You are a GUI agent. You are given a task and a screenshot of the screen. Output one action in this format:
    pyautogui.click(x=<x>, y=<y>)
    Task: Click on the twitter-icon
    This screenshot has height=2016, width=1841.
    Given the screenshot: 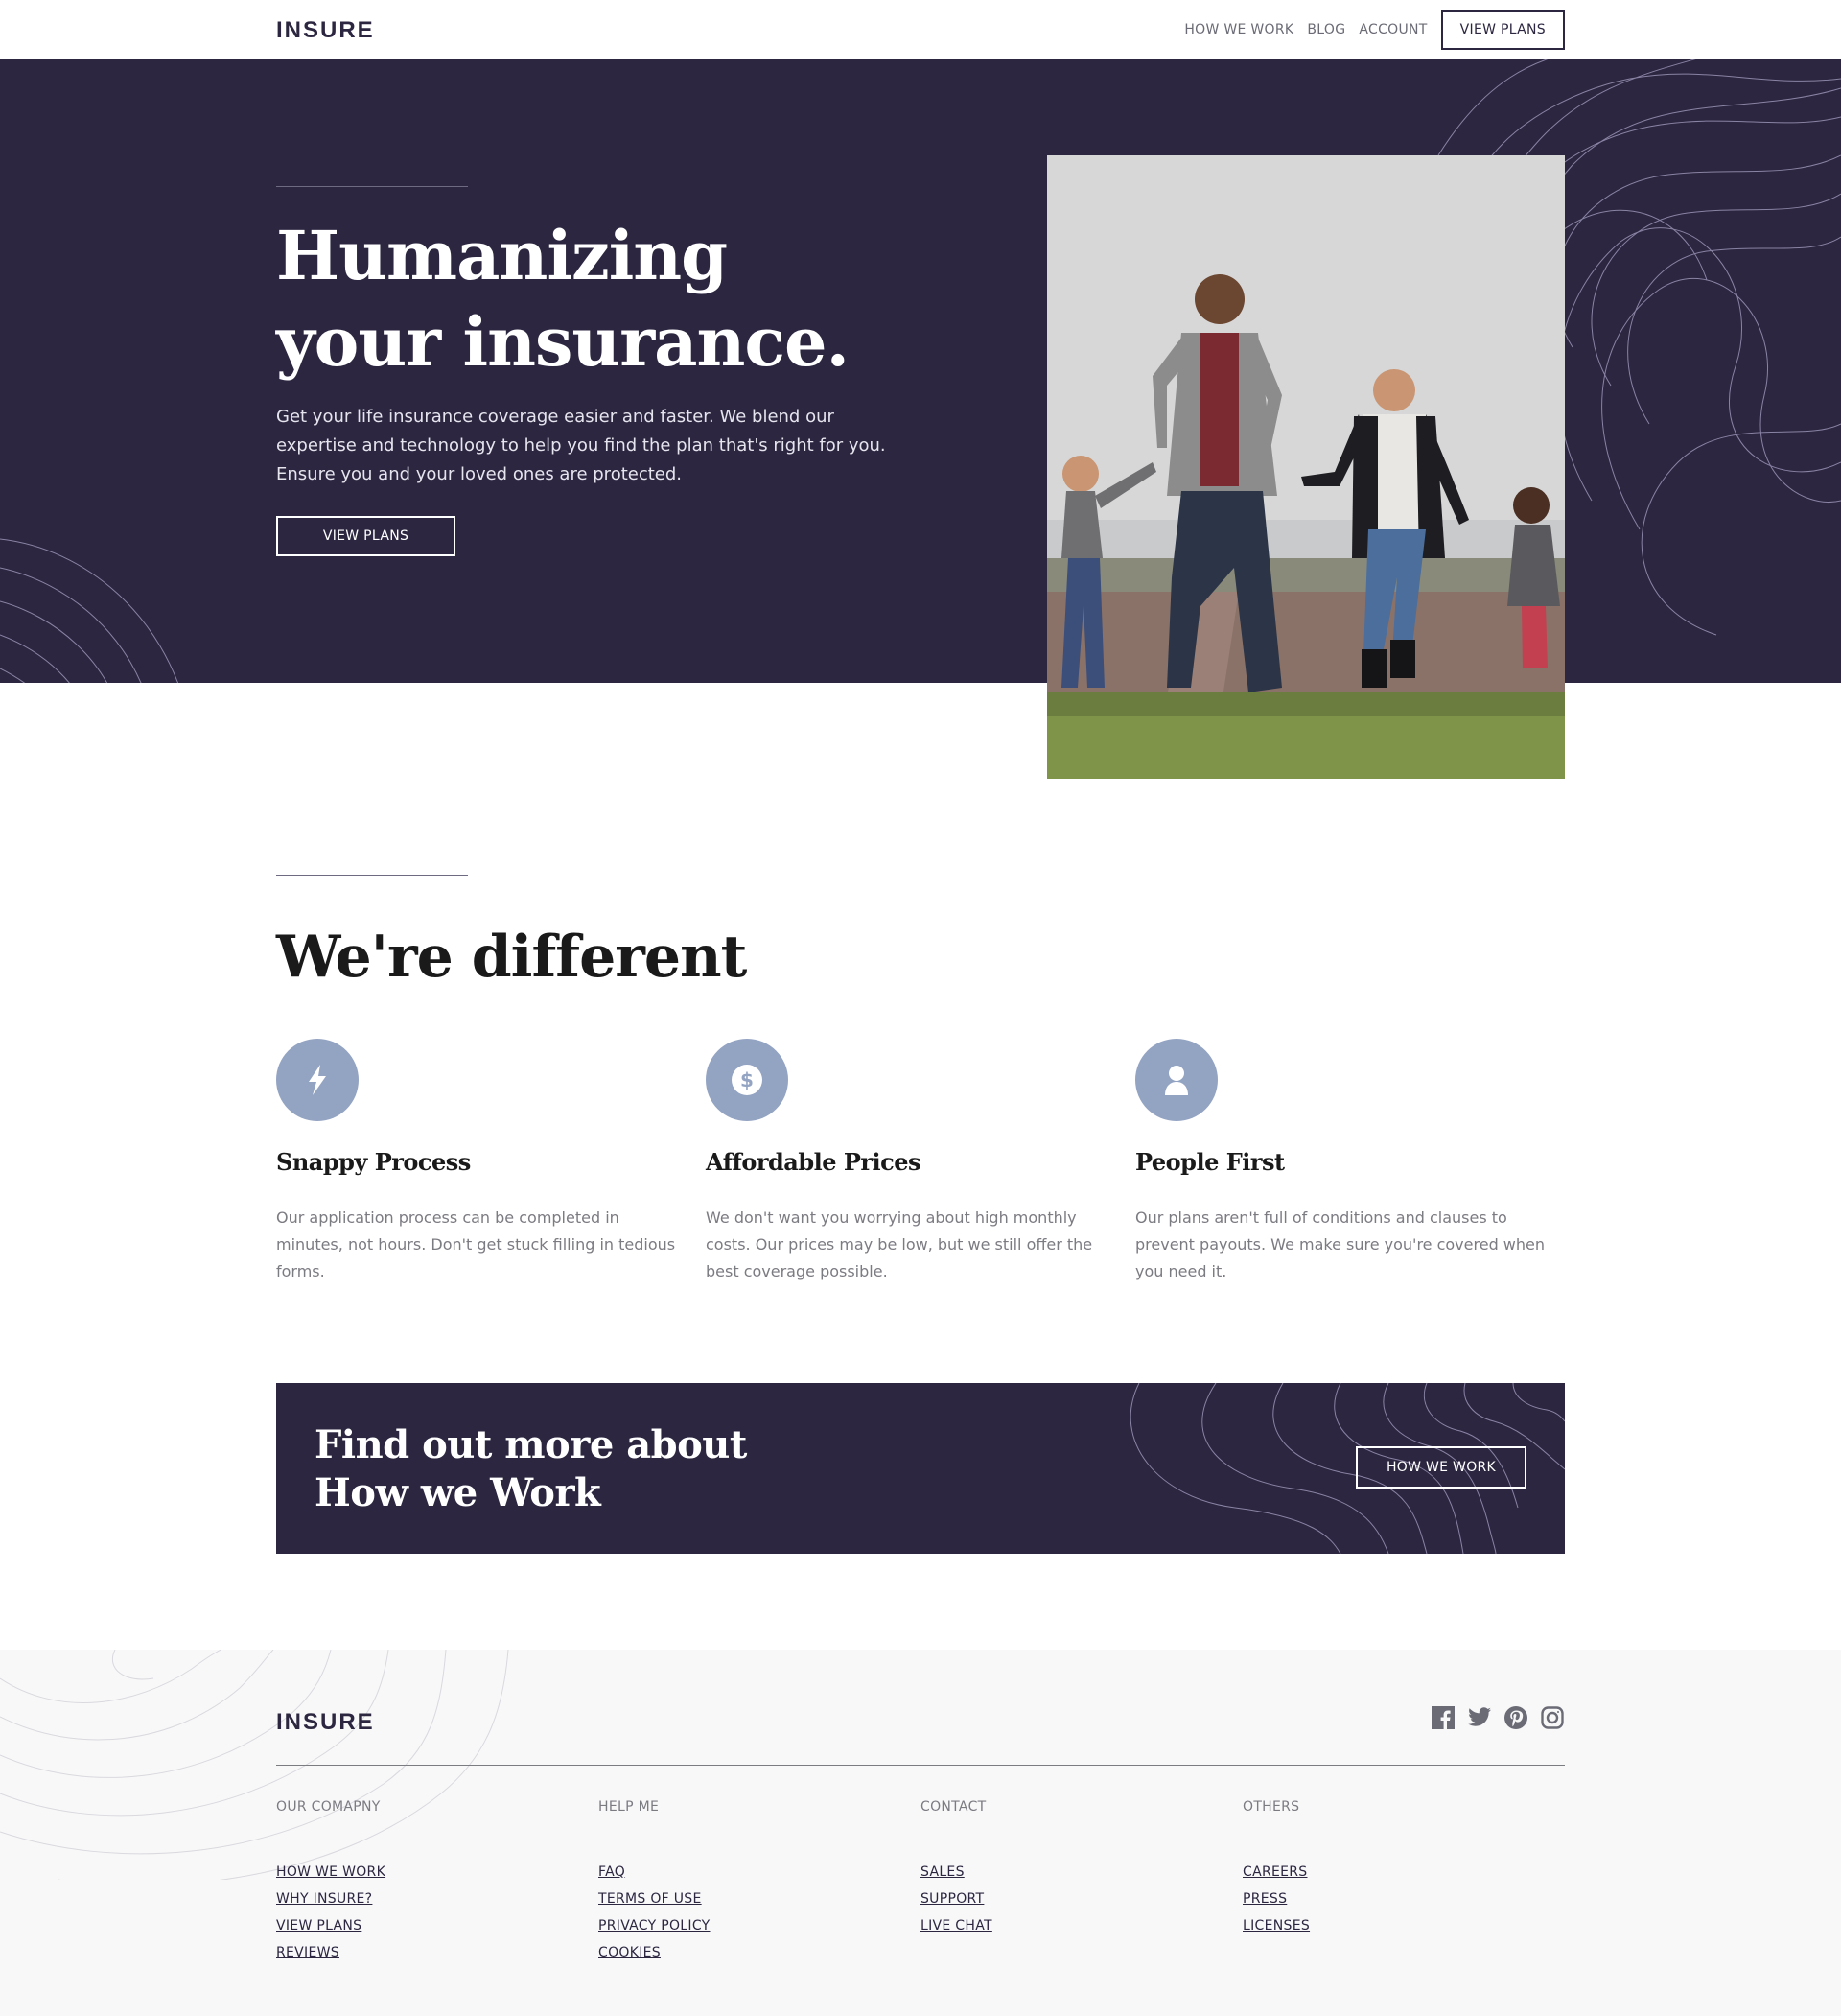 What is the action you would take?
    pyautogui.click(x=1479, y=1718)
    